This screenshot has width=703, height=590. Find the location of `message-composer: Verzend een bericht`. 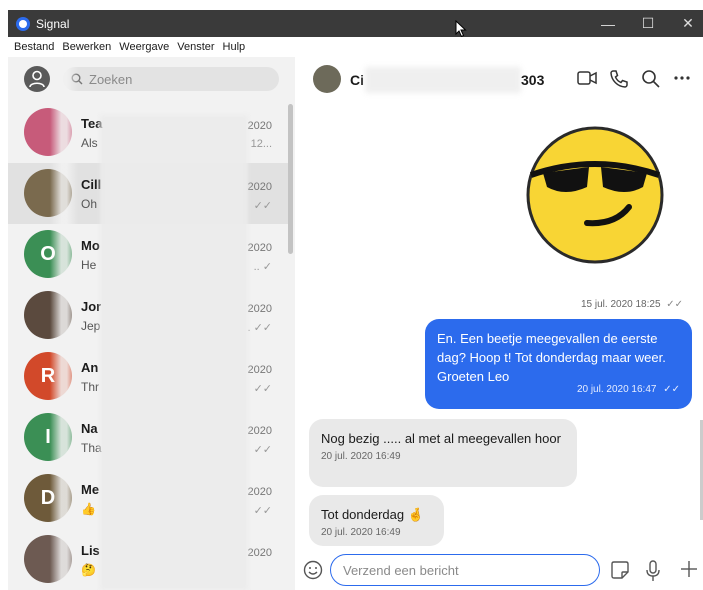

message-composer: Verzend een bericht is located at coordinates (499, 571).